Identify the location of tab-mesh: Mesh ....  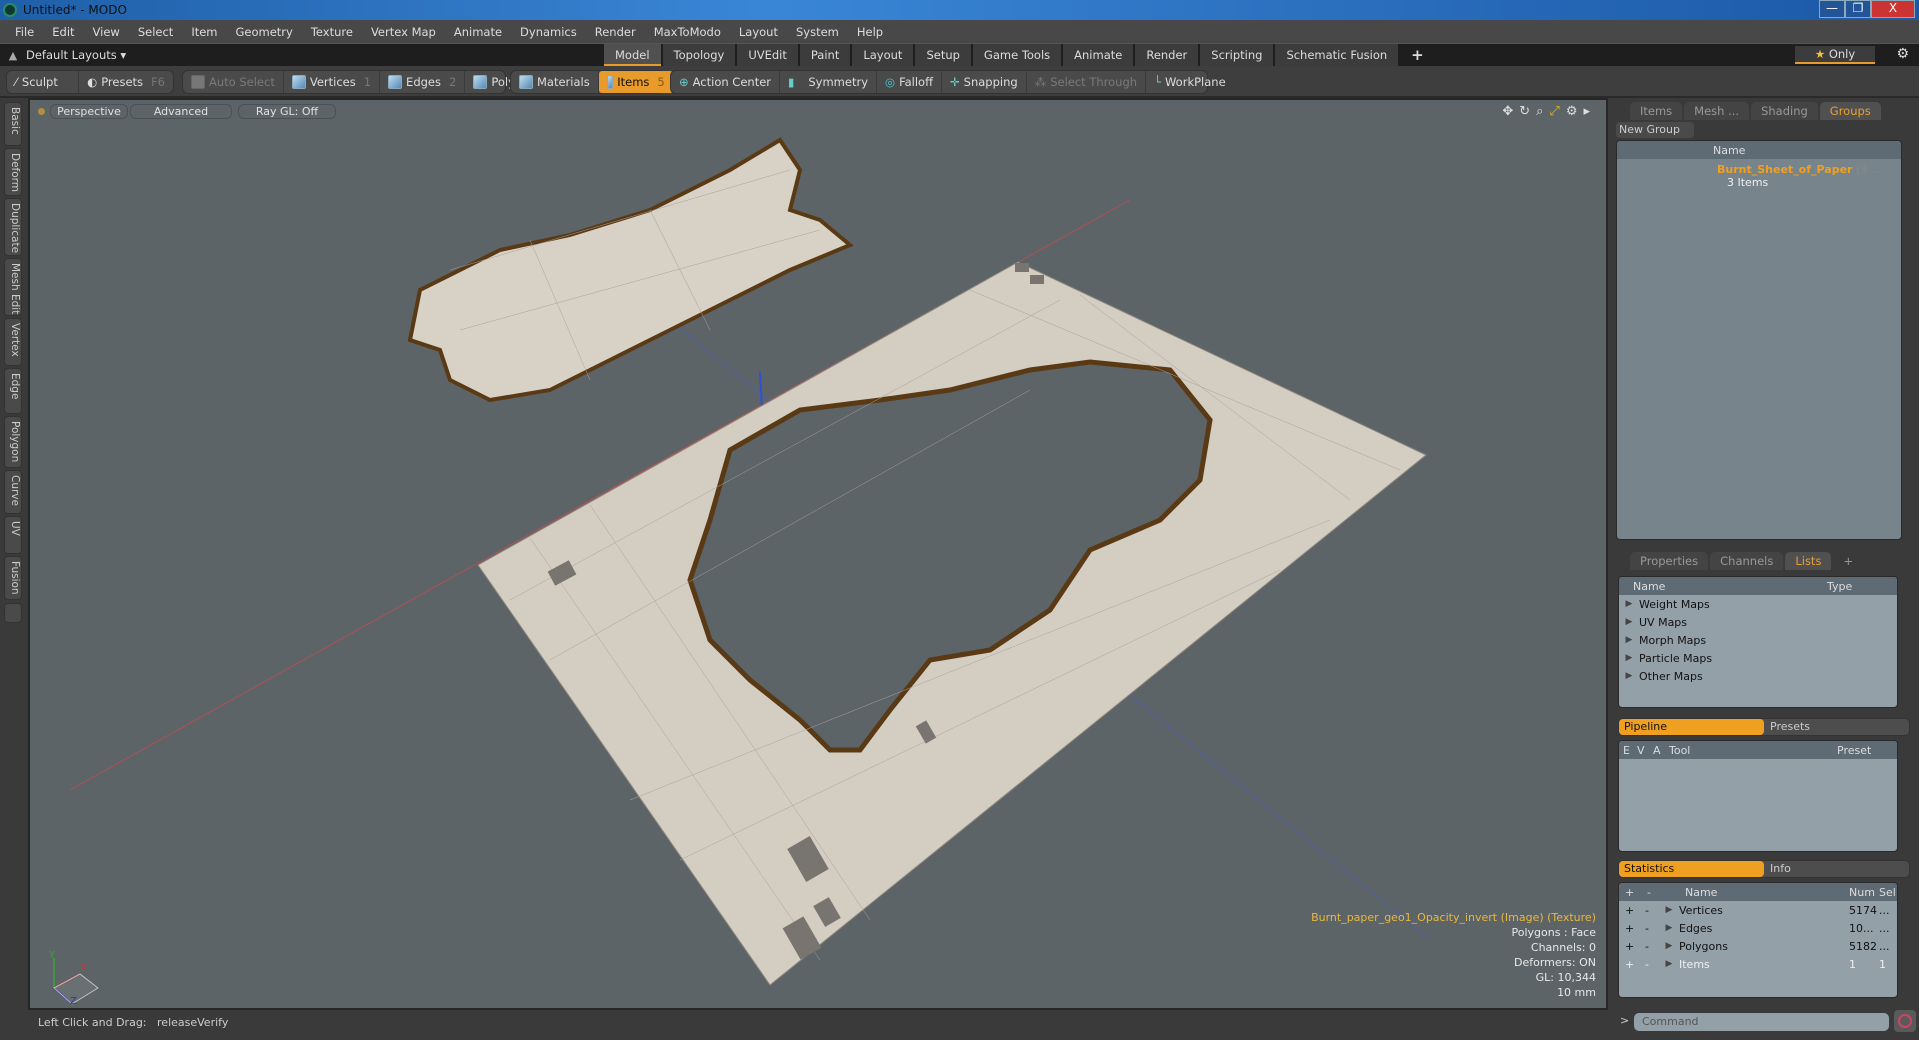
(1717, 111).